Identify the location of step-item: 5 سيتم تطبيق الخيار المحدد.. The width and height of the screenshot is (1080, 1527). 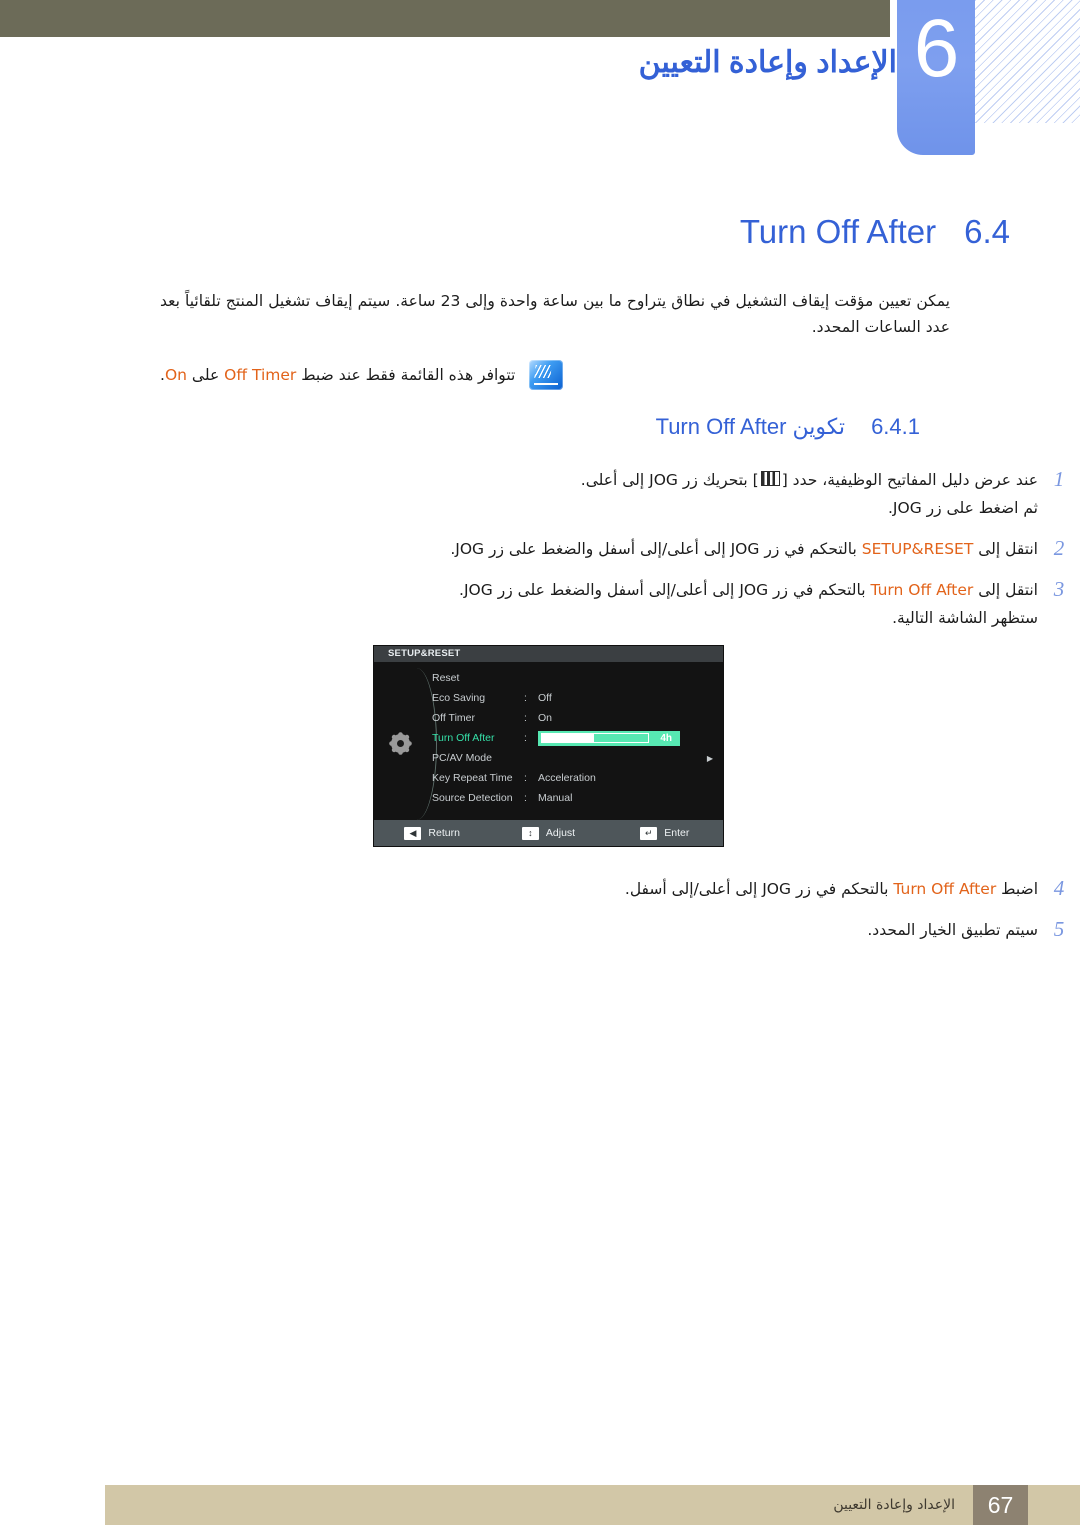
(540, 930).